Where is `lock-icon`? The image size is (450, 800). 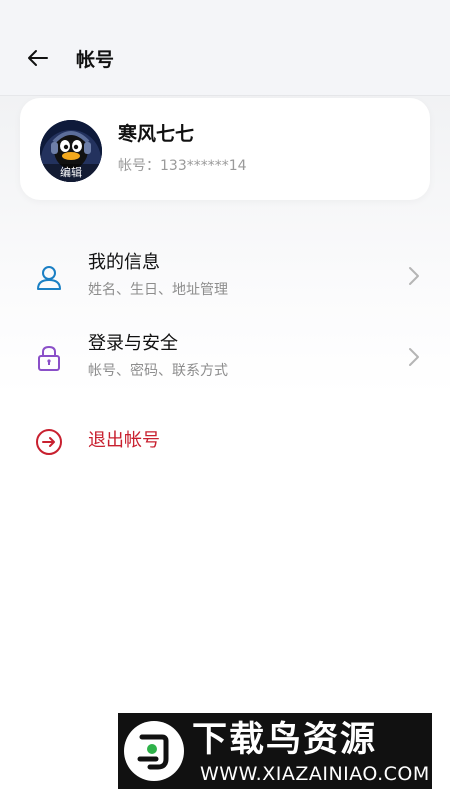
lock-icon is located at coordinates (49, 358).